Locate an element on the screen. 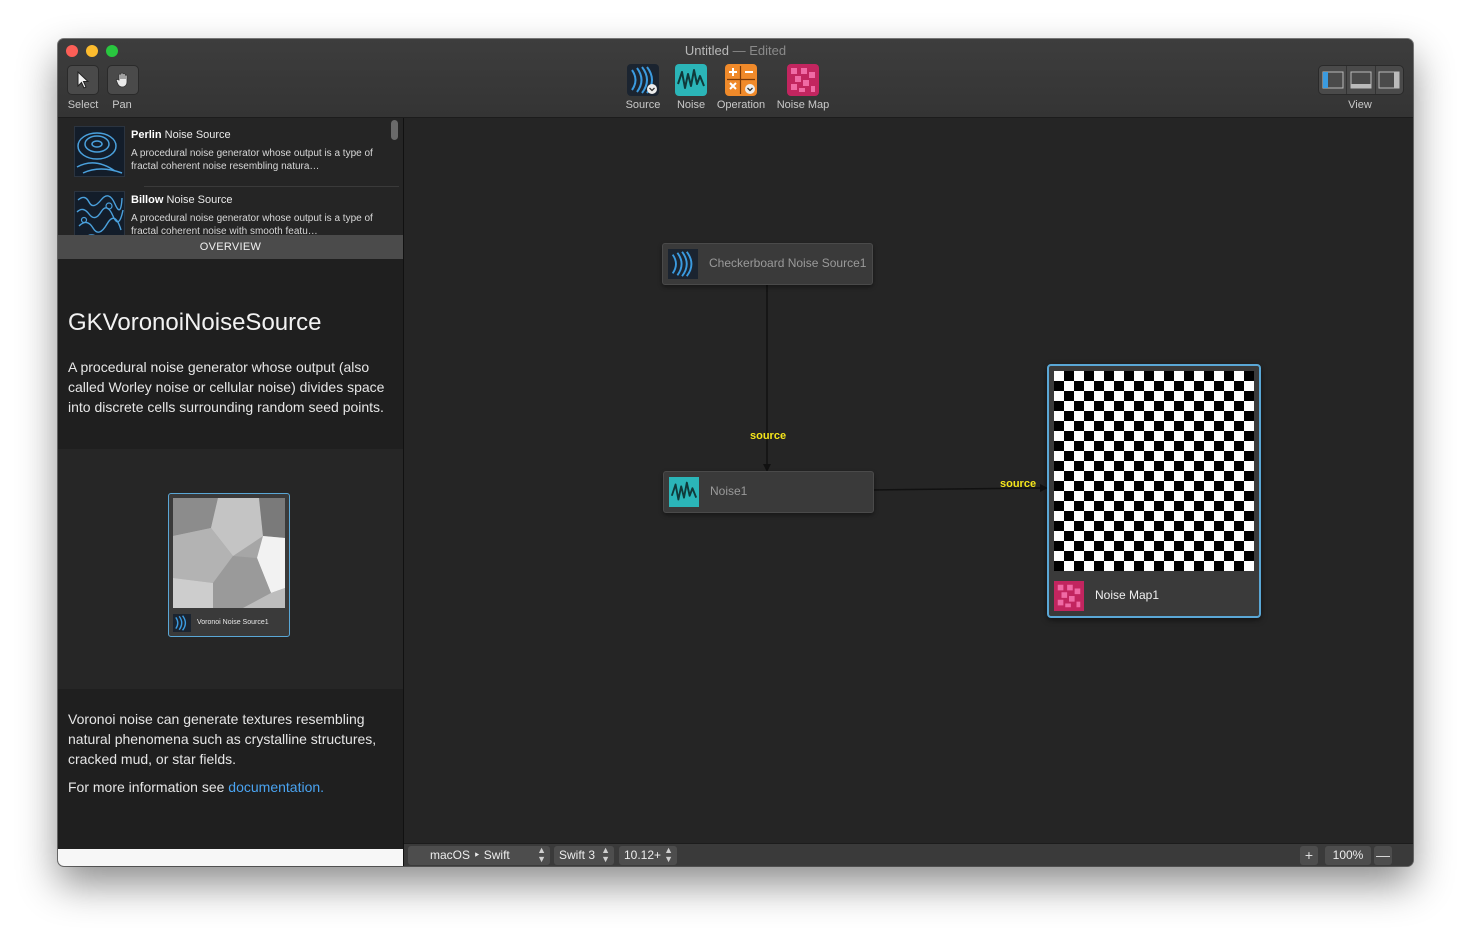 The height and width of the screenshot is (940, 1470). arrow-cursor-icon is located at coordinates (83, 80).